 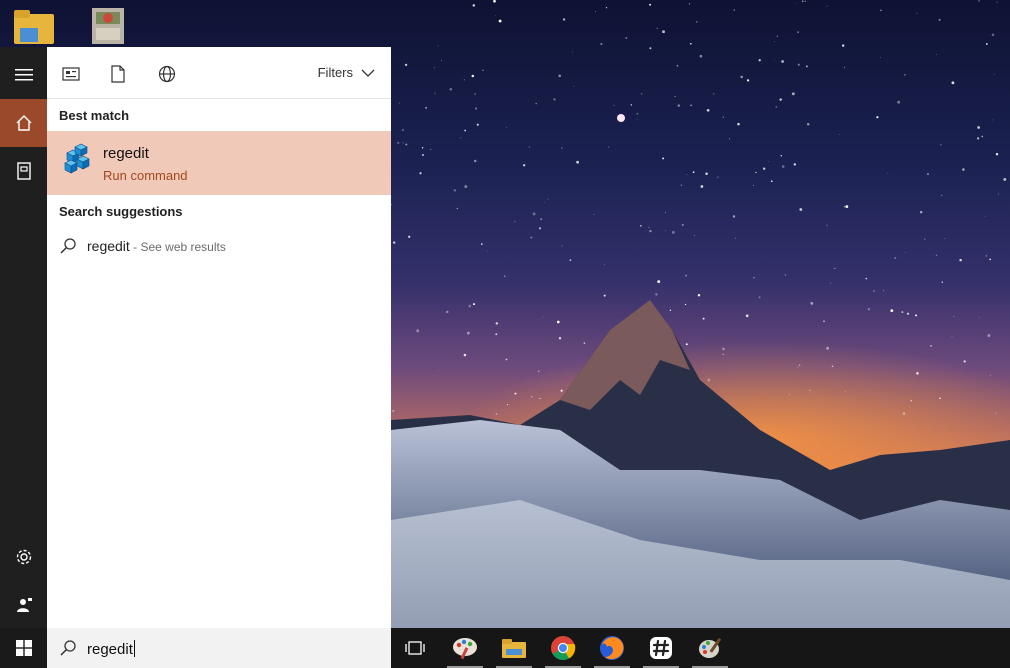 I want to click on best-match-heading: Best match, so click(x=94, y=115).